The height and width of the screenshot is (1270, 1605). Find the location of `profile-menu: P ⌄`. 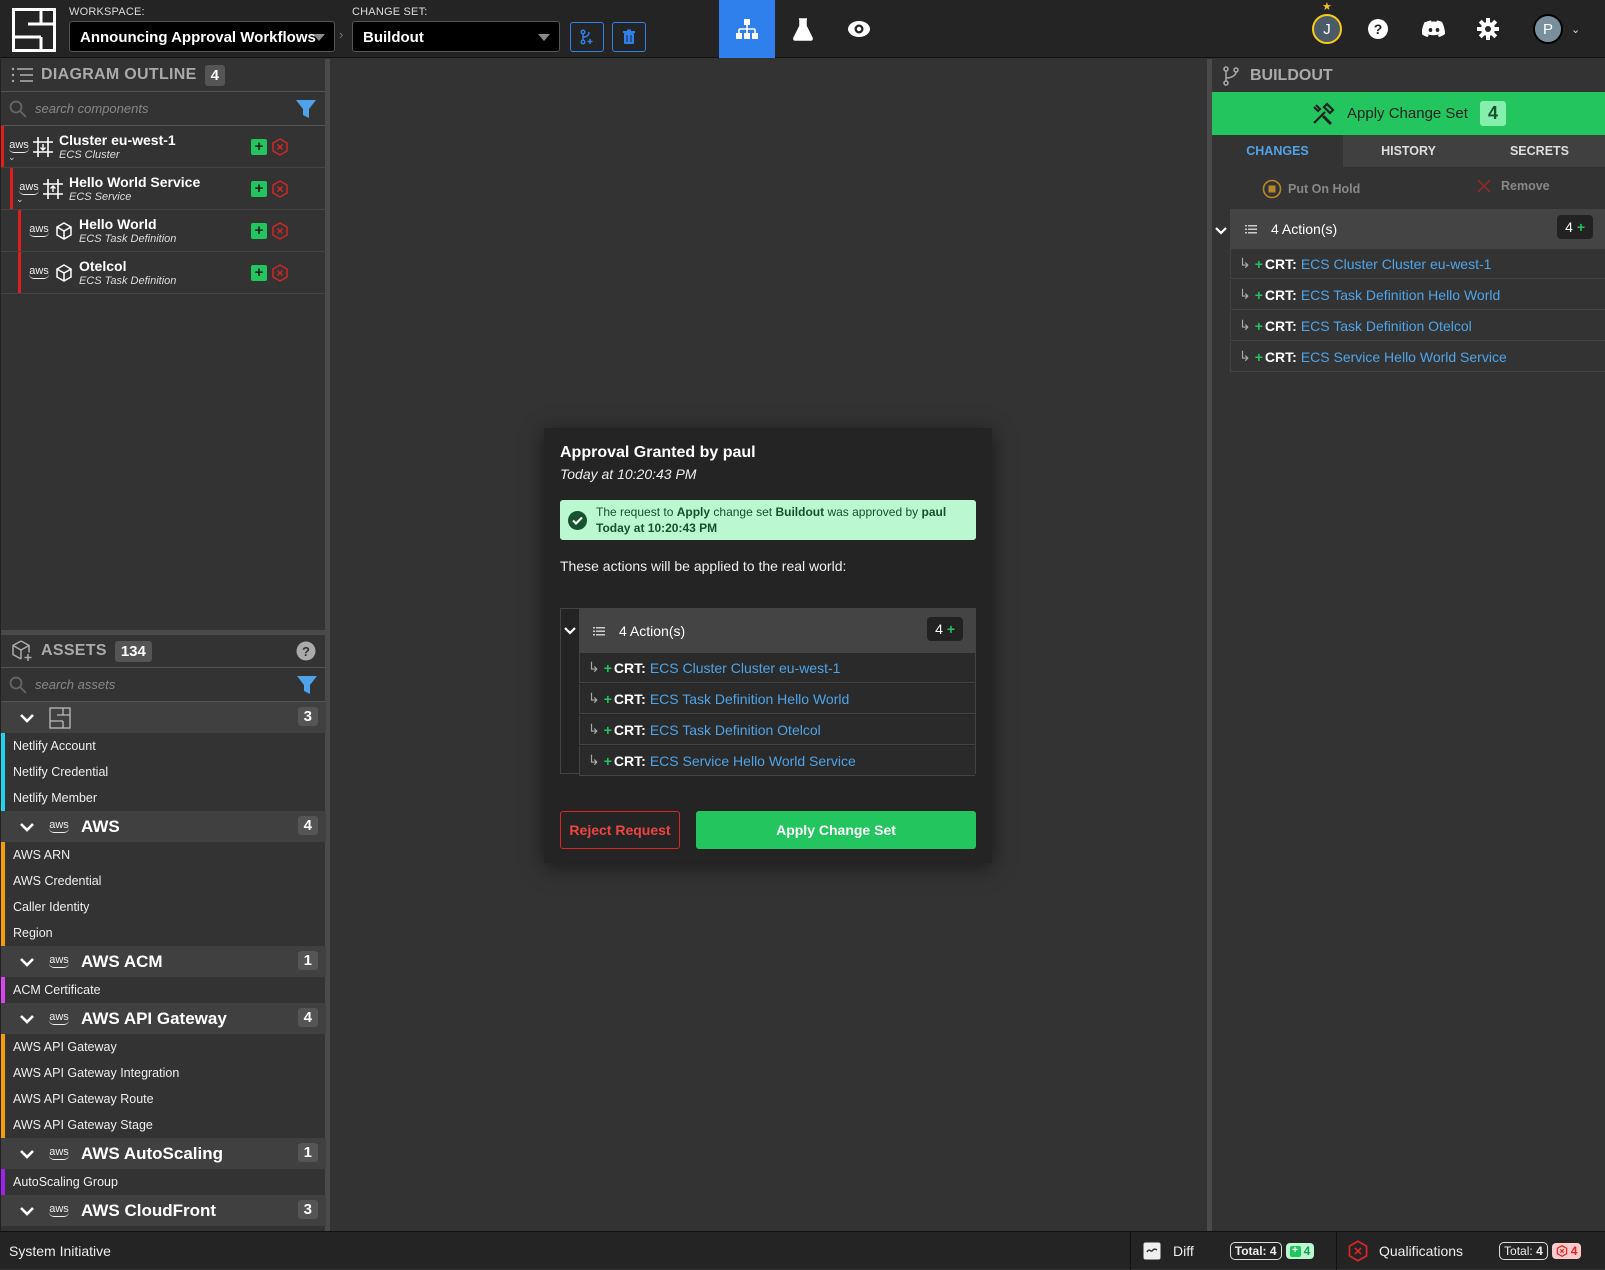

profile-menu: P ⌄ is located at coordinates (1556, 29).